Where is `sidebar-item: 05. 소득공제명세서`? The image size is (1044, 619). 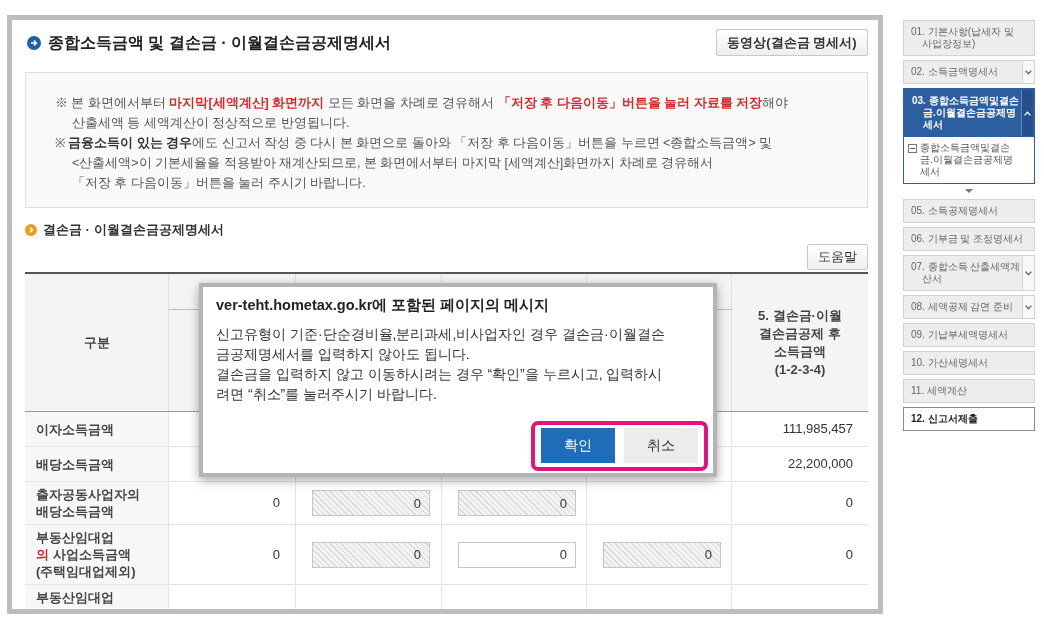 sidebar-item: 05. 소득공제명세서 is located at coordinates (969, 211).